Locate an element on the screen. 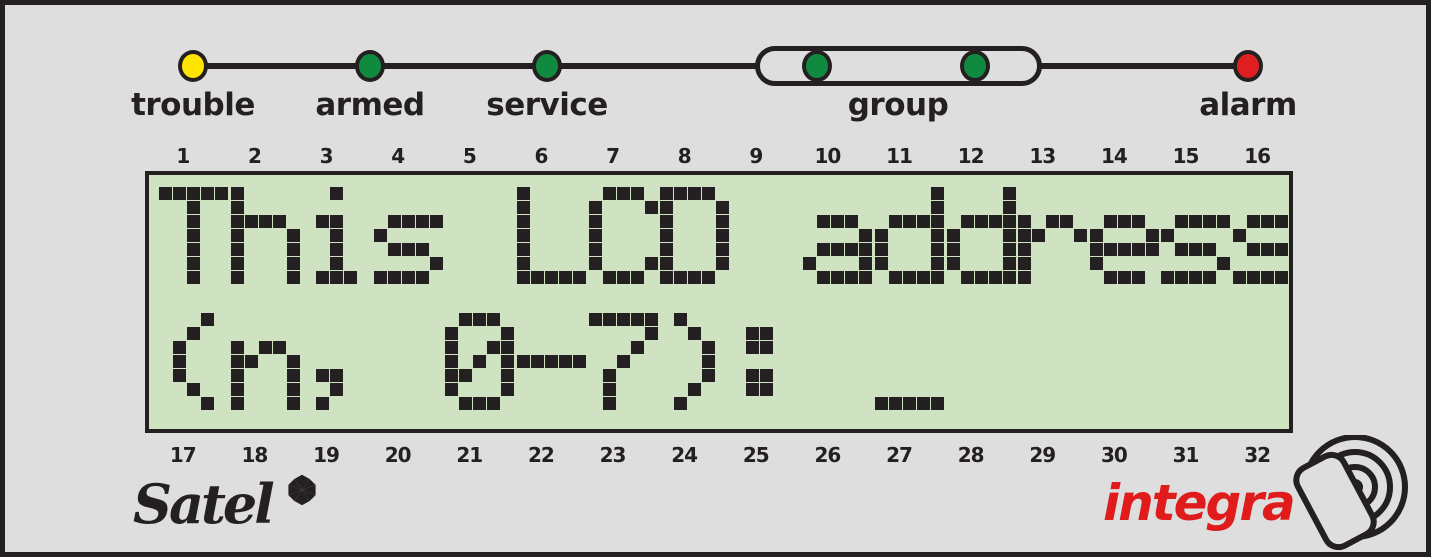 Image resolution: width=1431 pixels, height=557 pixels. column-marker-16: 16 is located at coordinates (1257, 156).